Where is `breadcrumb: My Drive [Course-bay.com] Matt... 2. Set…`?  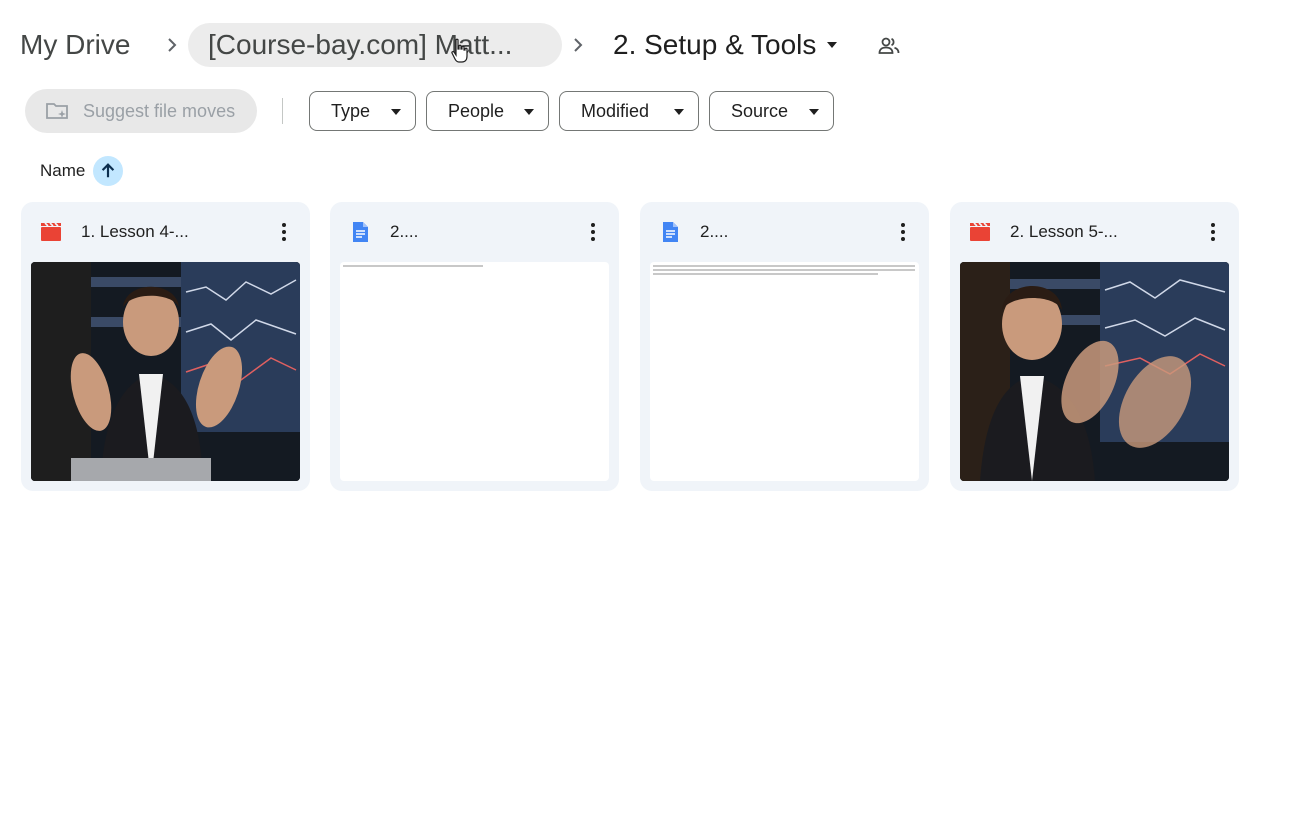 breadcrumb: My Drive [Course-bay.com] Matt... 2. Set… is located at coordinates (653, 45).